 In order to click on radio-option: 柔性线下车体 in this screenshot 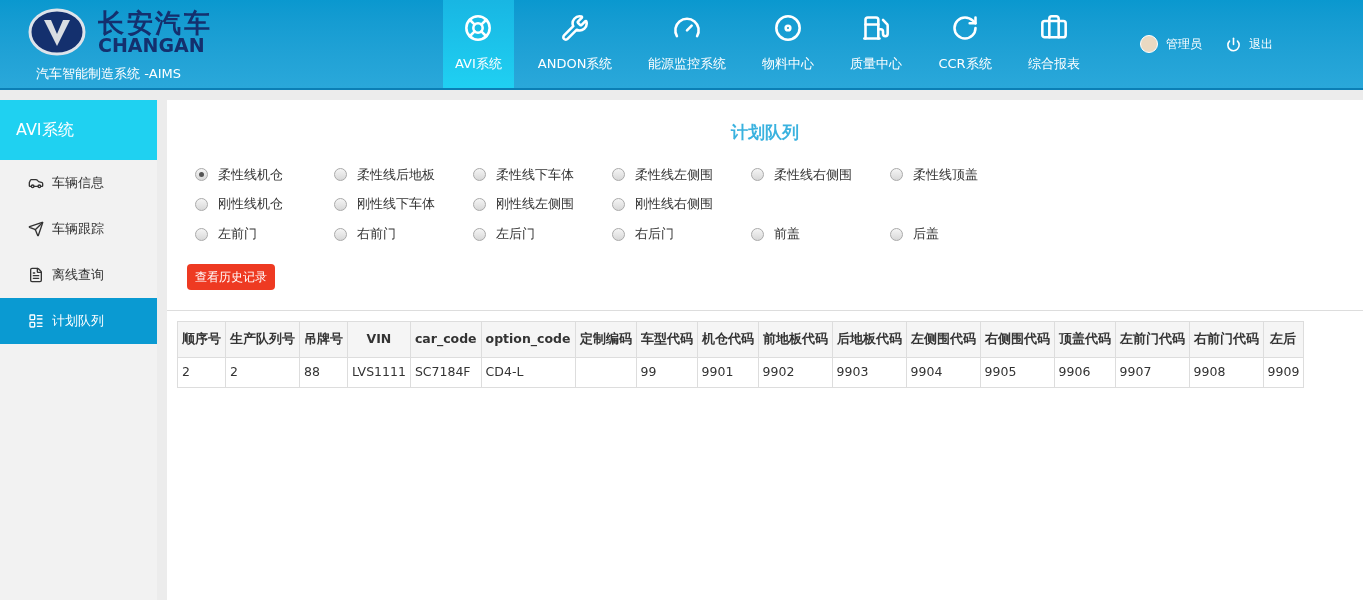, I will do `click(530, 175)`.